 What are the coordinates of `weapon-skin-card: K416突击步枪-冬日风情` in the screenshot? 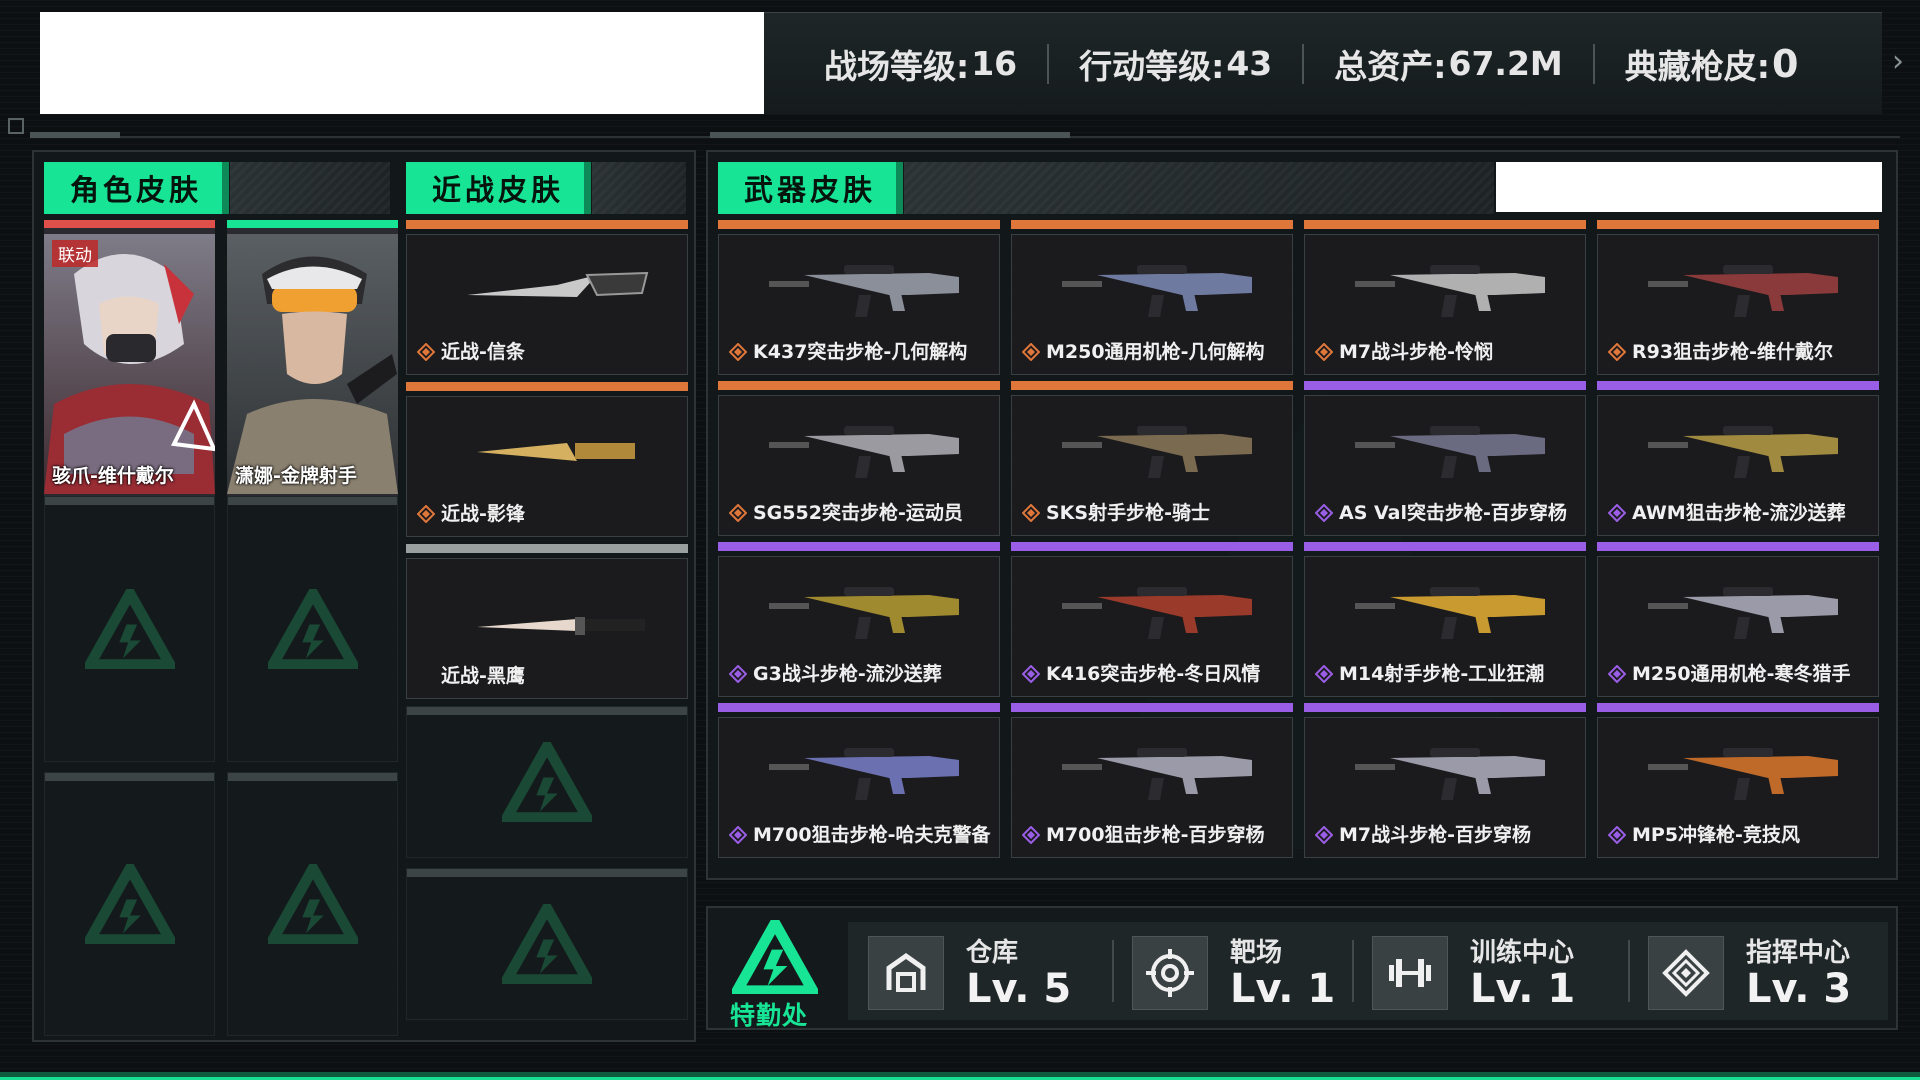 It's located at (1152, 619).